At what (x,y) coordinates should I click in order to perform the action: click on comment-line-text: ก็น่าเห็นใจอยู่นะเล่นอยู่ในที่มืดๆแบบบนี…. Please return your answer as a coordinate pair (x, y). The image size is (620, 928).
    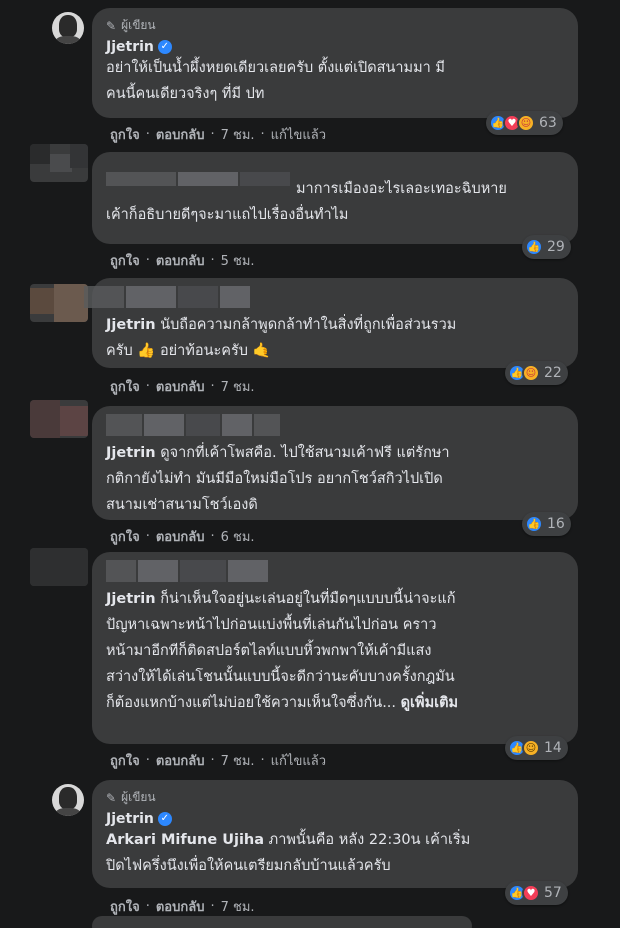
    Looking at the image, I should click on (308, 599).